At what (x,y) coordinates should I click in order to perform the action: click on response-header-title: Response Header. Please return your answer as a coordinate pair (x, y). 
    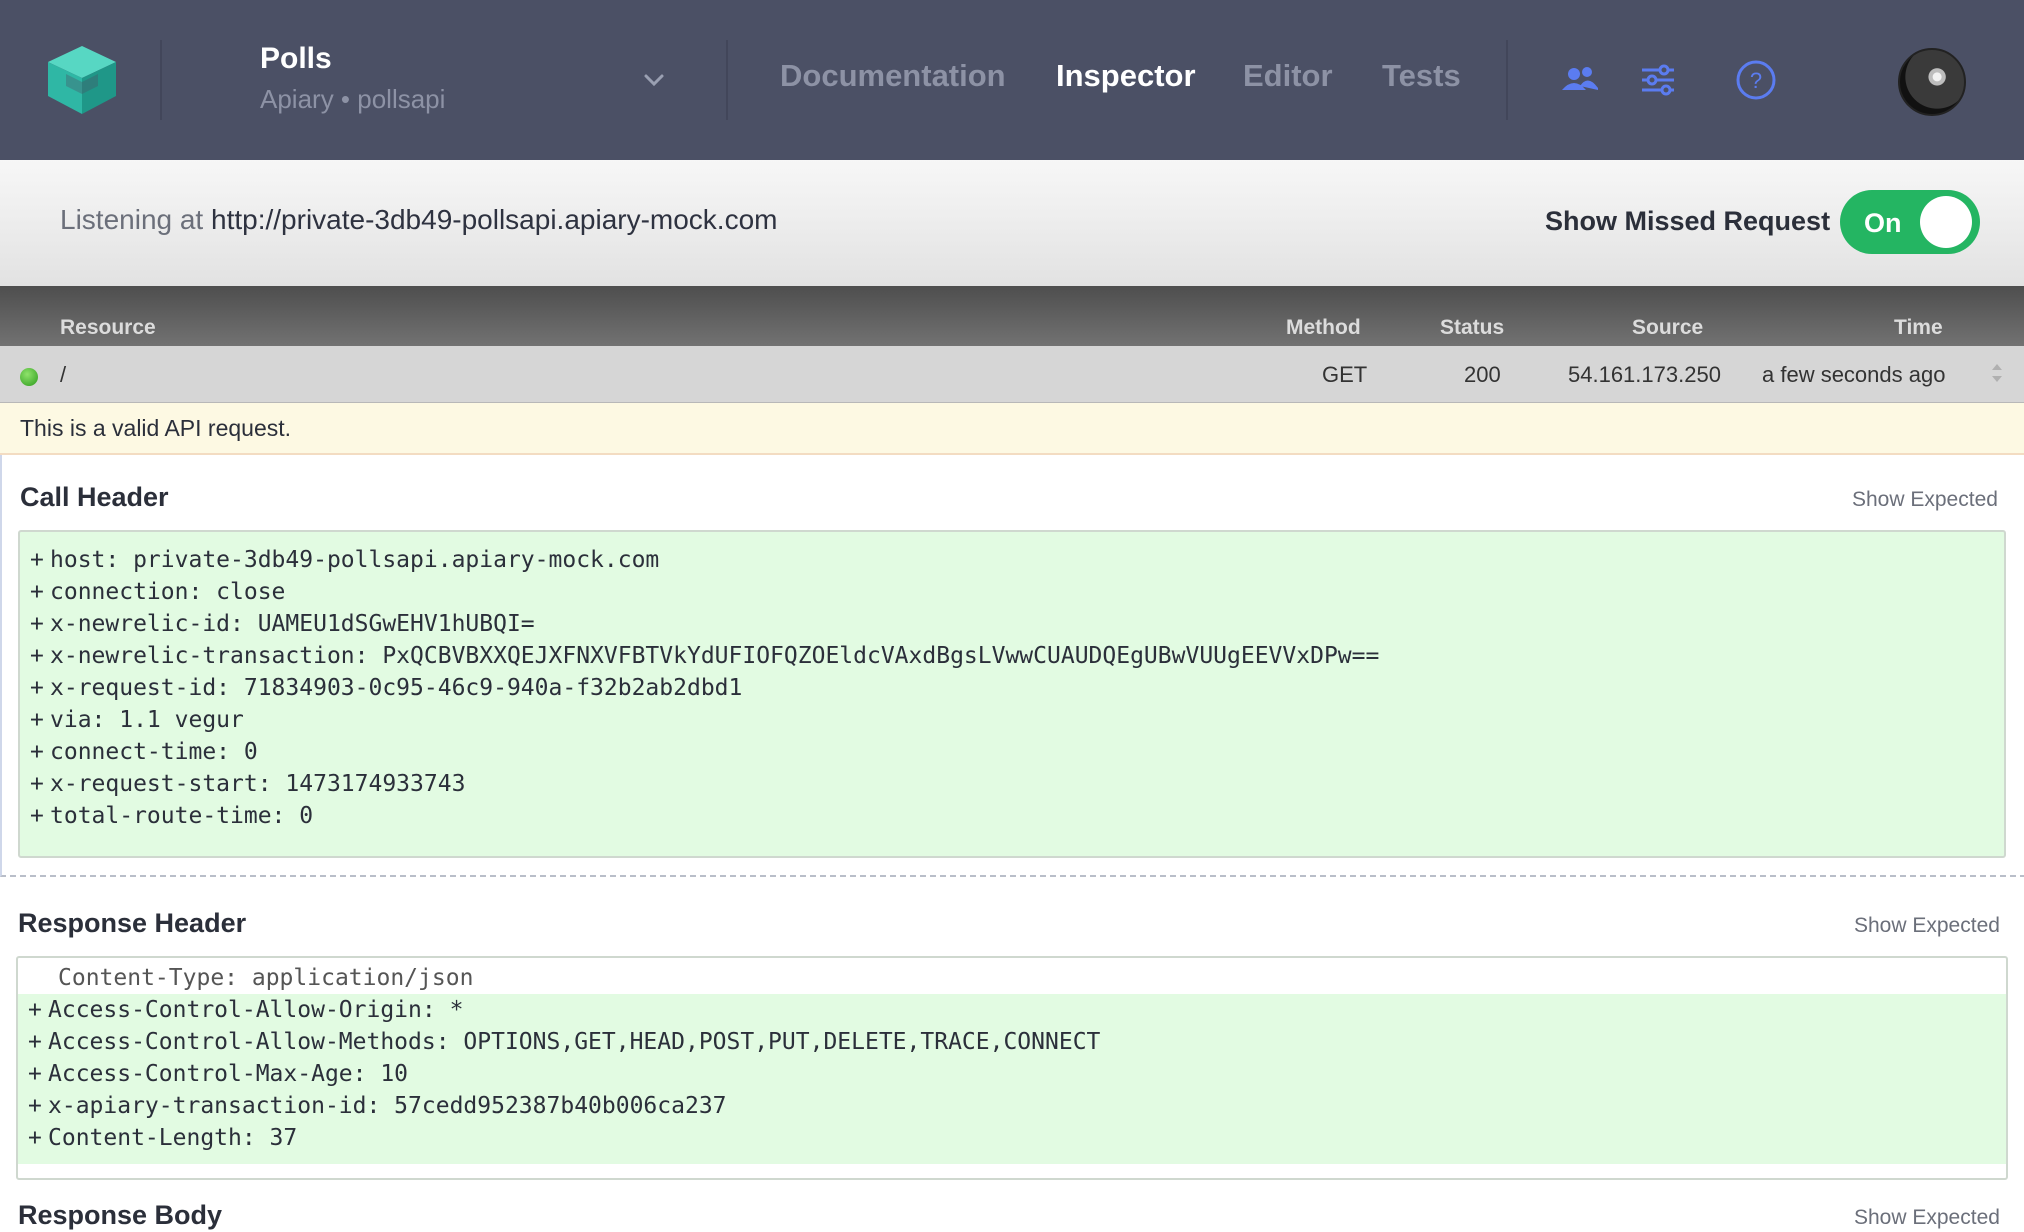
    Looking at the image, I should click on (132, 923).